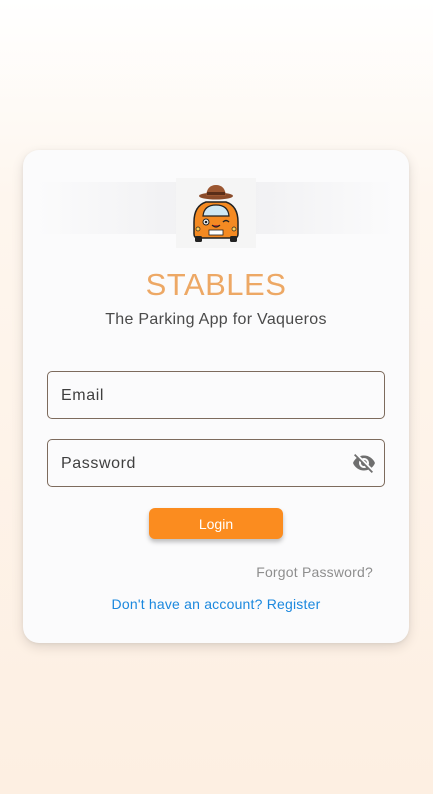 The width and height of the screenshot is (433, 794). I want to click on app-subtitle: The Parking App for Vaqueros, so click(216, 319).